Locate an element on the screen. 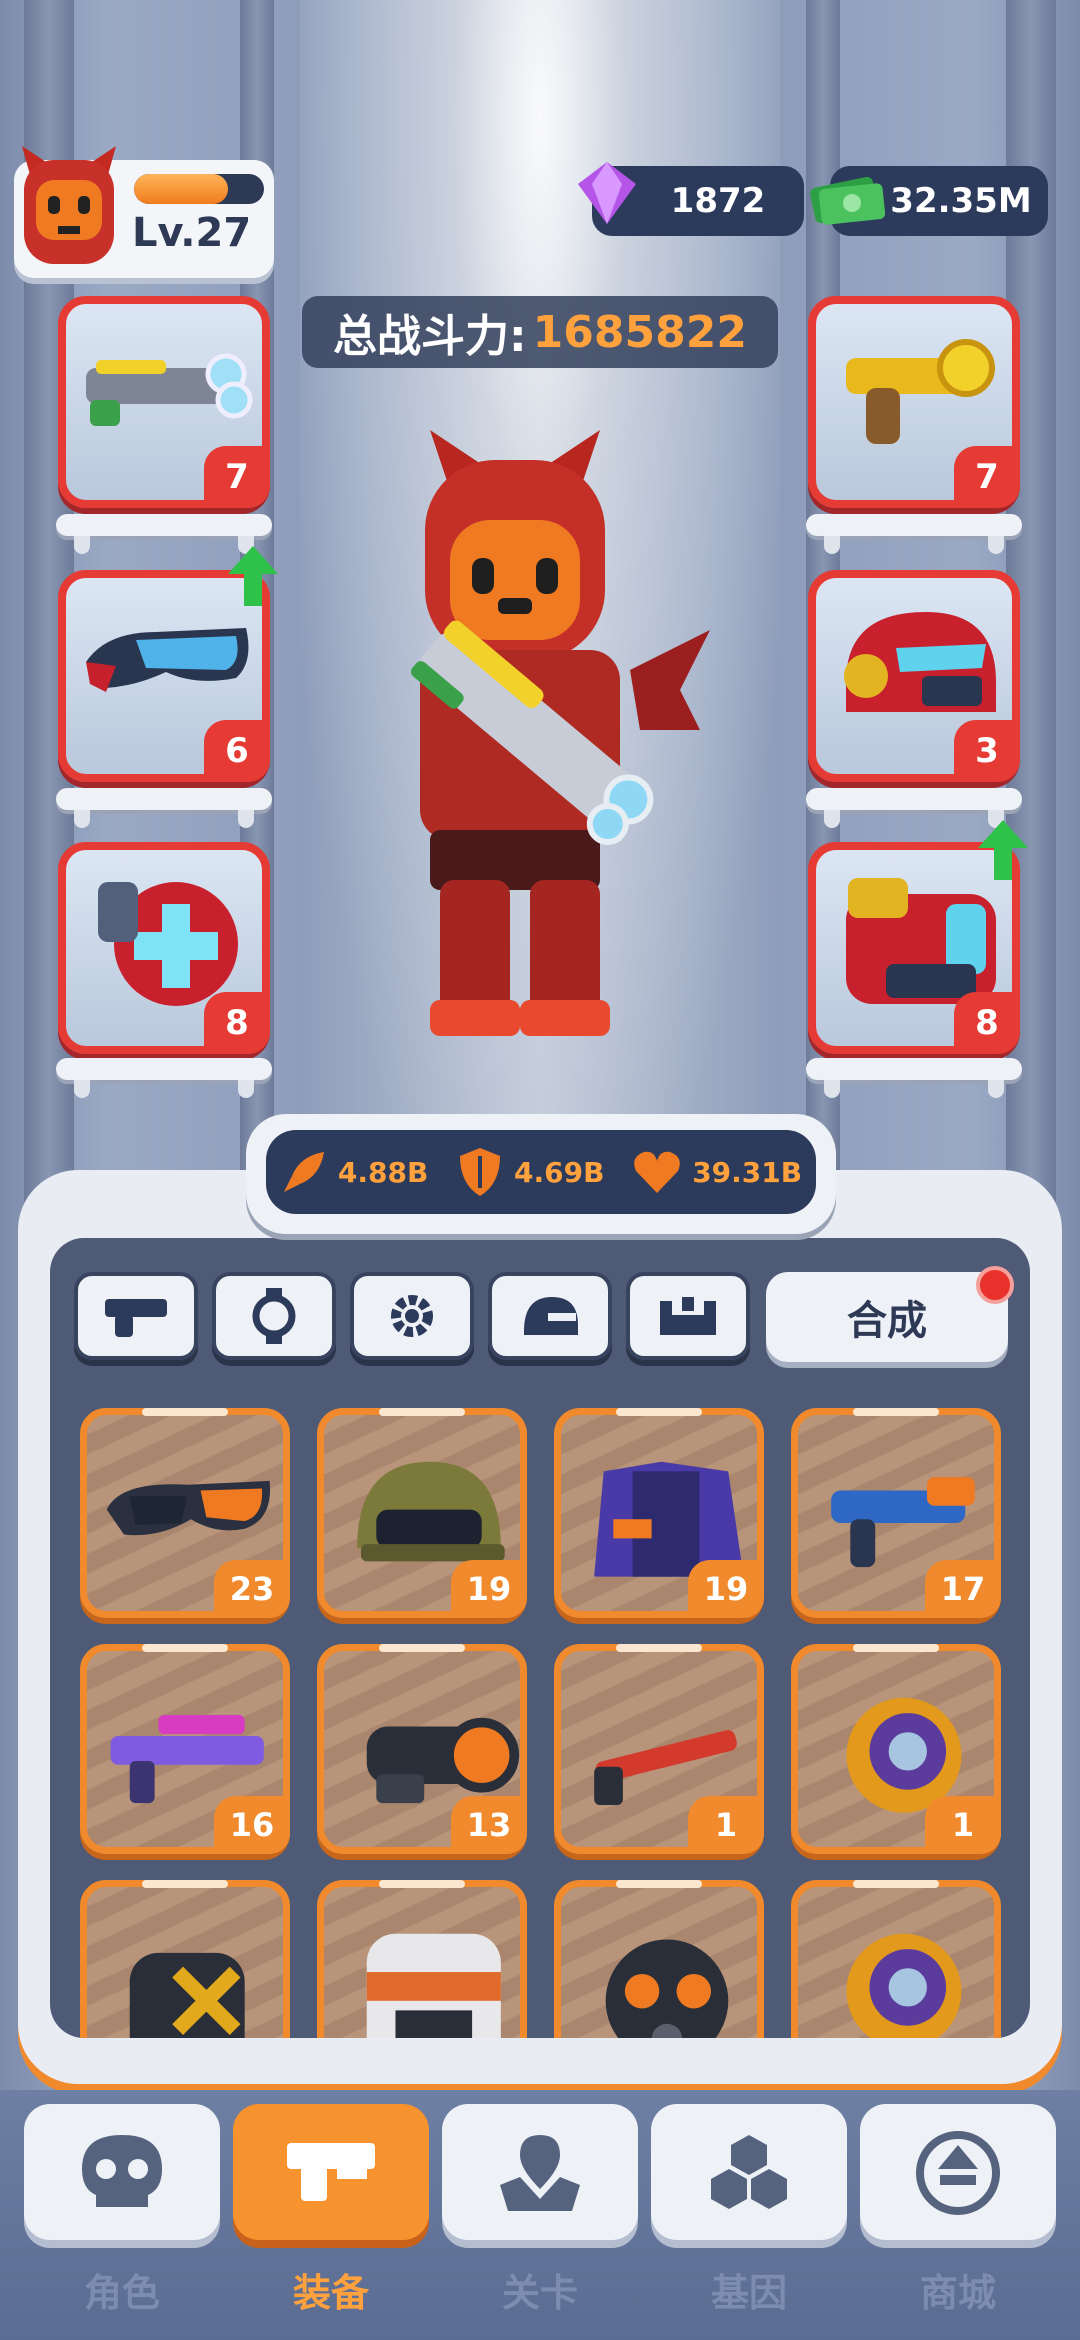 The image size is (1080, 2340). inventory-item-jacket: 19 is located at coordinates (659, 1513).